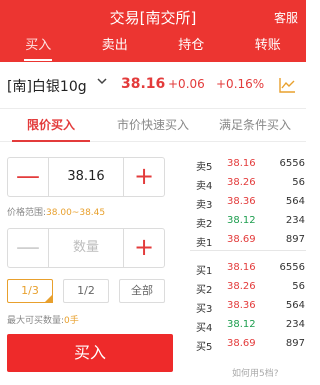  Describe the element at coordinates (38, 48) in the screenshot. I see `tab-buy: 买入` at that location.